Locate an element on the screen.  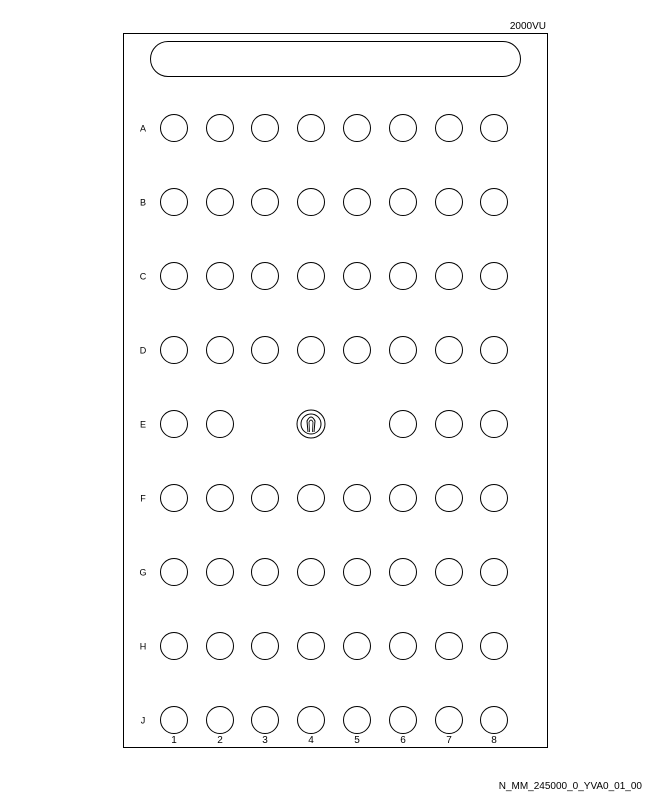
pin-j4 is located at coordinates (311, 720).